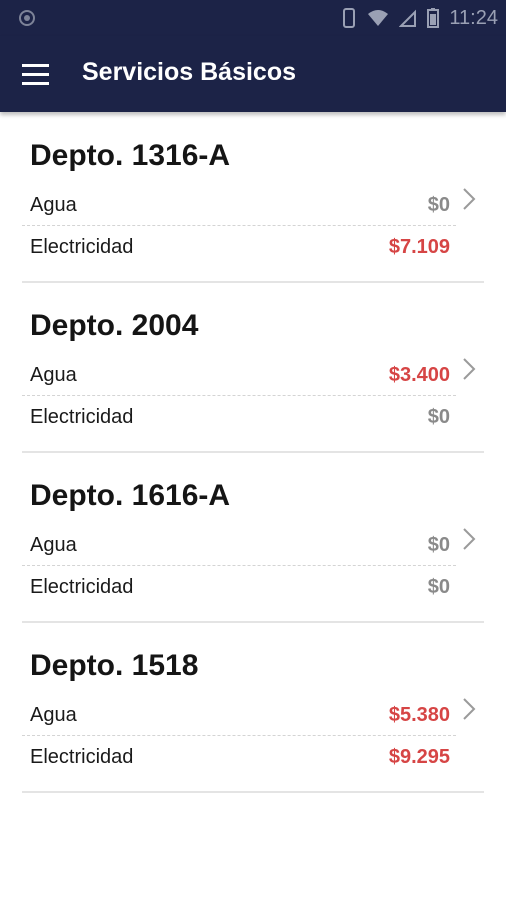  Describe the element at coordinates (114, 665) in the screenshot. I see `apartment-name: Depto. 1518` at that location.